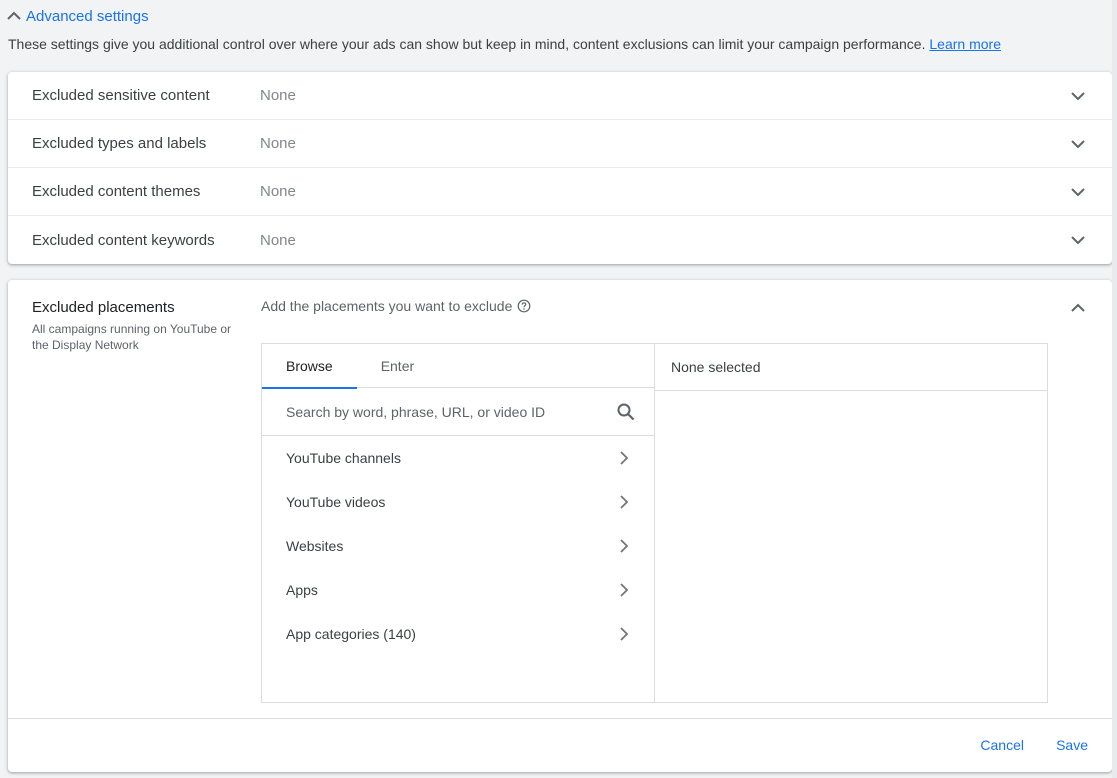 The width and height of the screenshot is (1117, 778). Describe the element at coordinates (309, 366) in the screenshot. I see `tab-browse: Browse` at that location.